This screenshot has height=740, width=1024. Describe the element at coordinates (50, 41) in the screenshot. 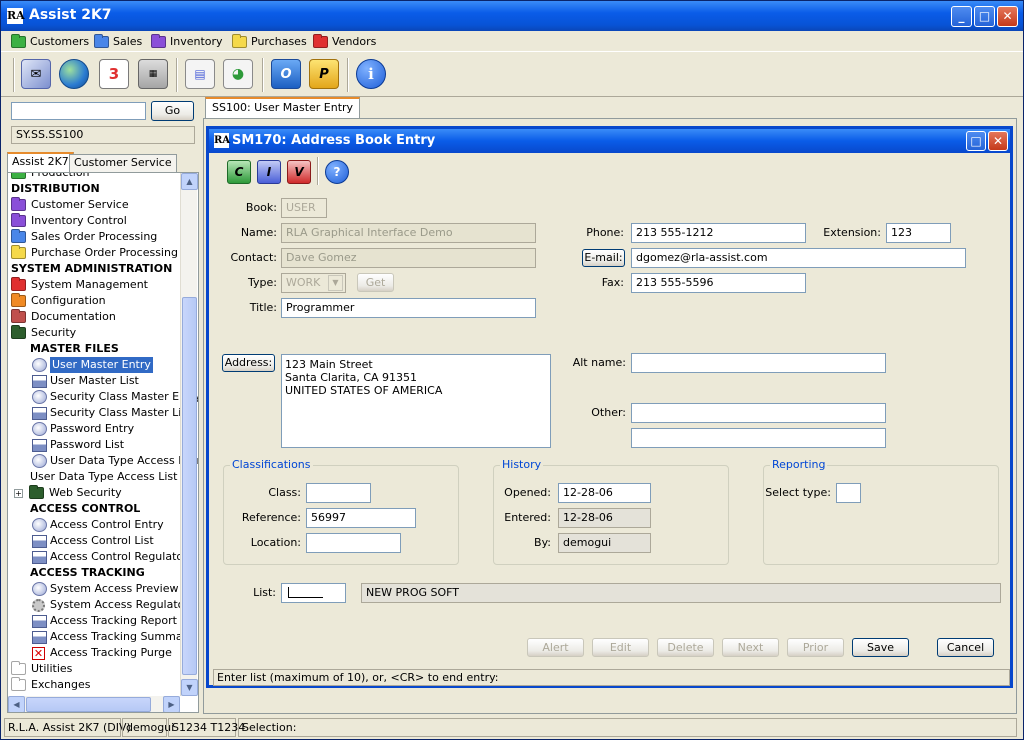

I see `menu-customers: Customers` at that location.